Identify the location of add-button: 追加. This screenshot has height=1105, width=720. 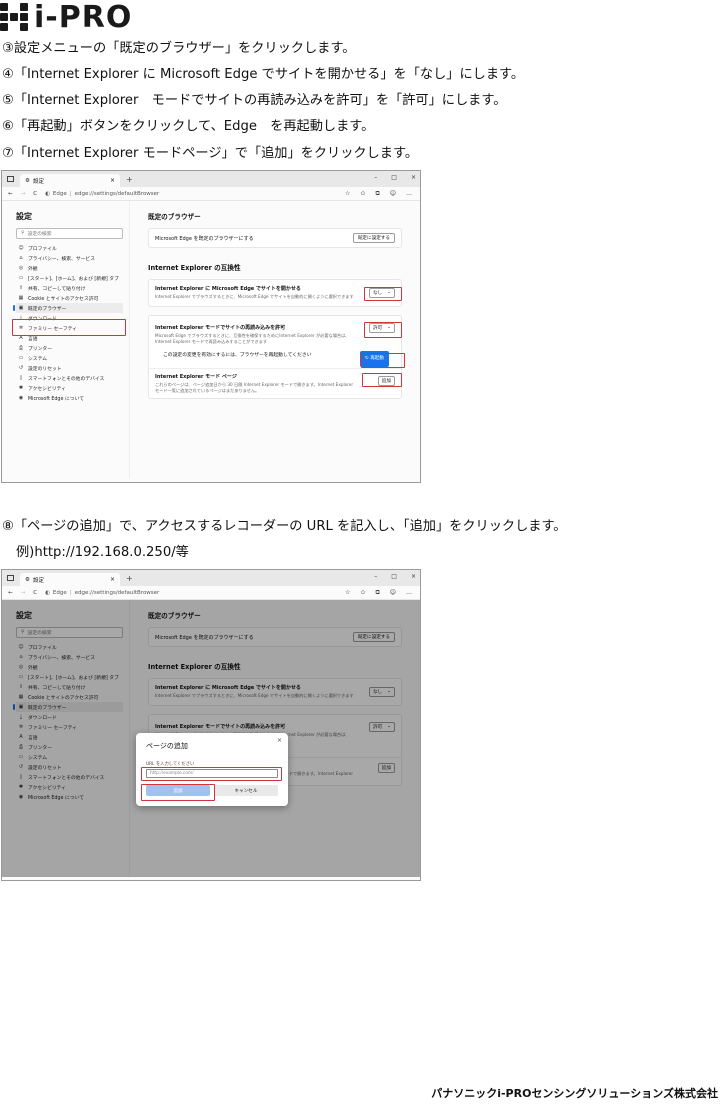
(178, 790).